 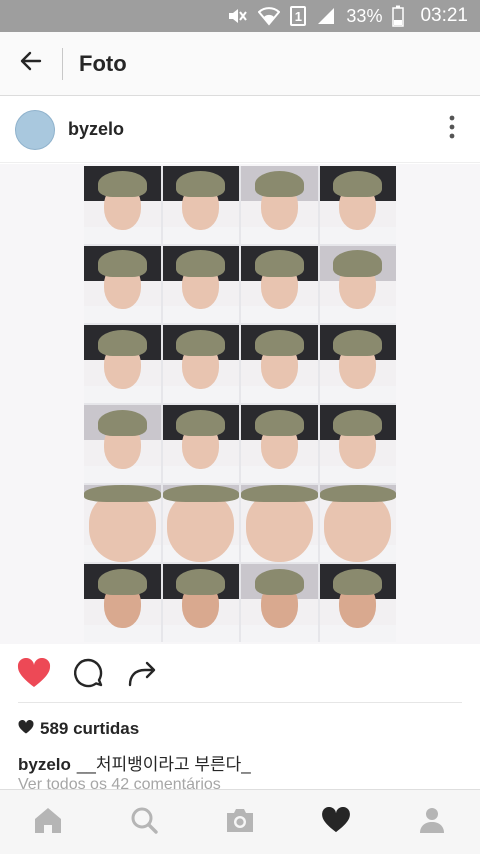 What do you see at coordinates (163, 764) in the screenshot?
I see `caption-text: __처피뱅이라고 부른다_` at bounding box center [163, 764].